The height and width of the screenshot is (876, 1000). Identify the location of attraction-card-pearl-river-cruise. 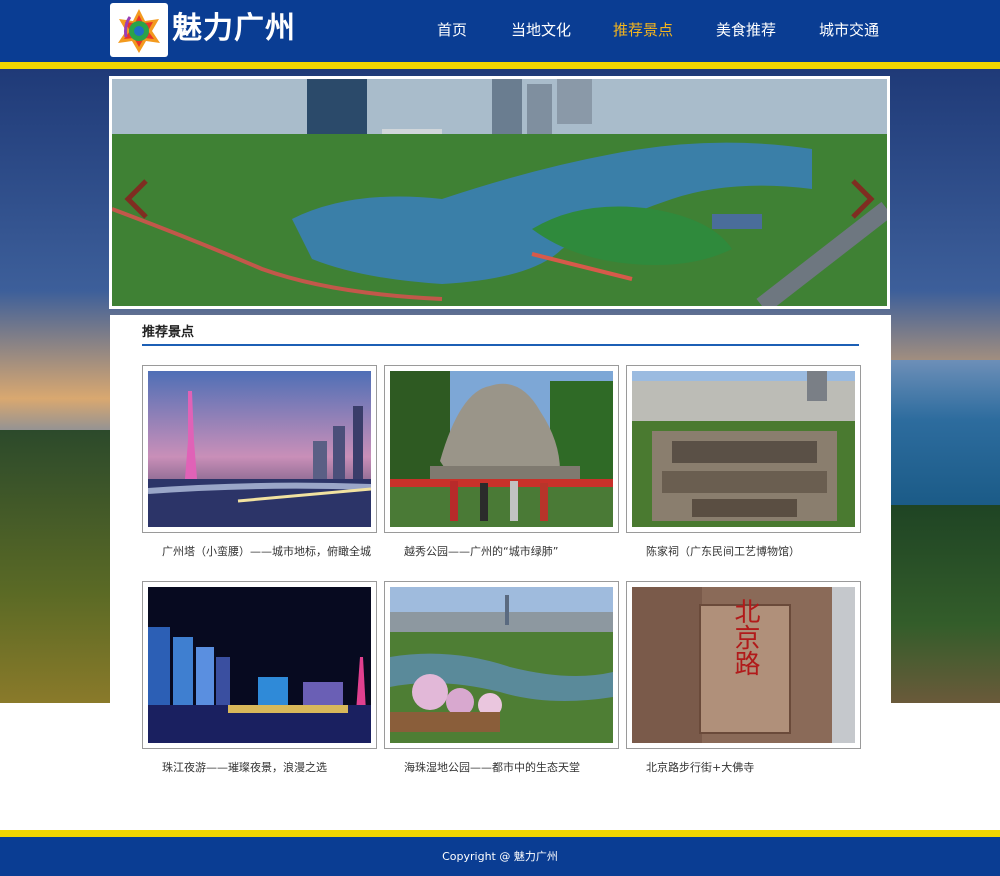
(259, 665).